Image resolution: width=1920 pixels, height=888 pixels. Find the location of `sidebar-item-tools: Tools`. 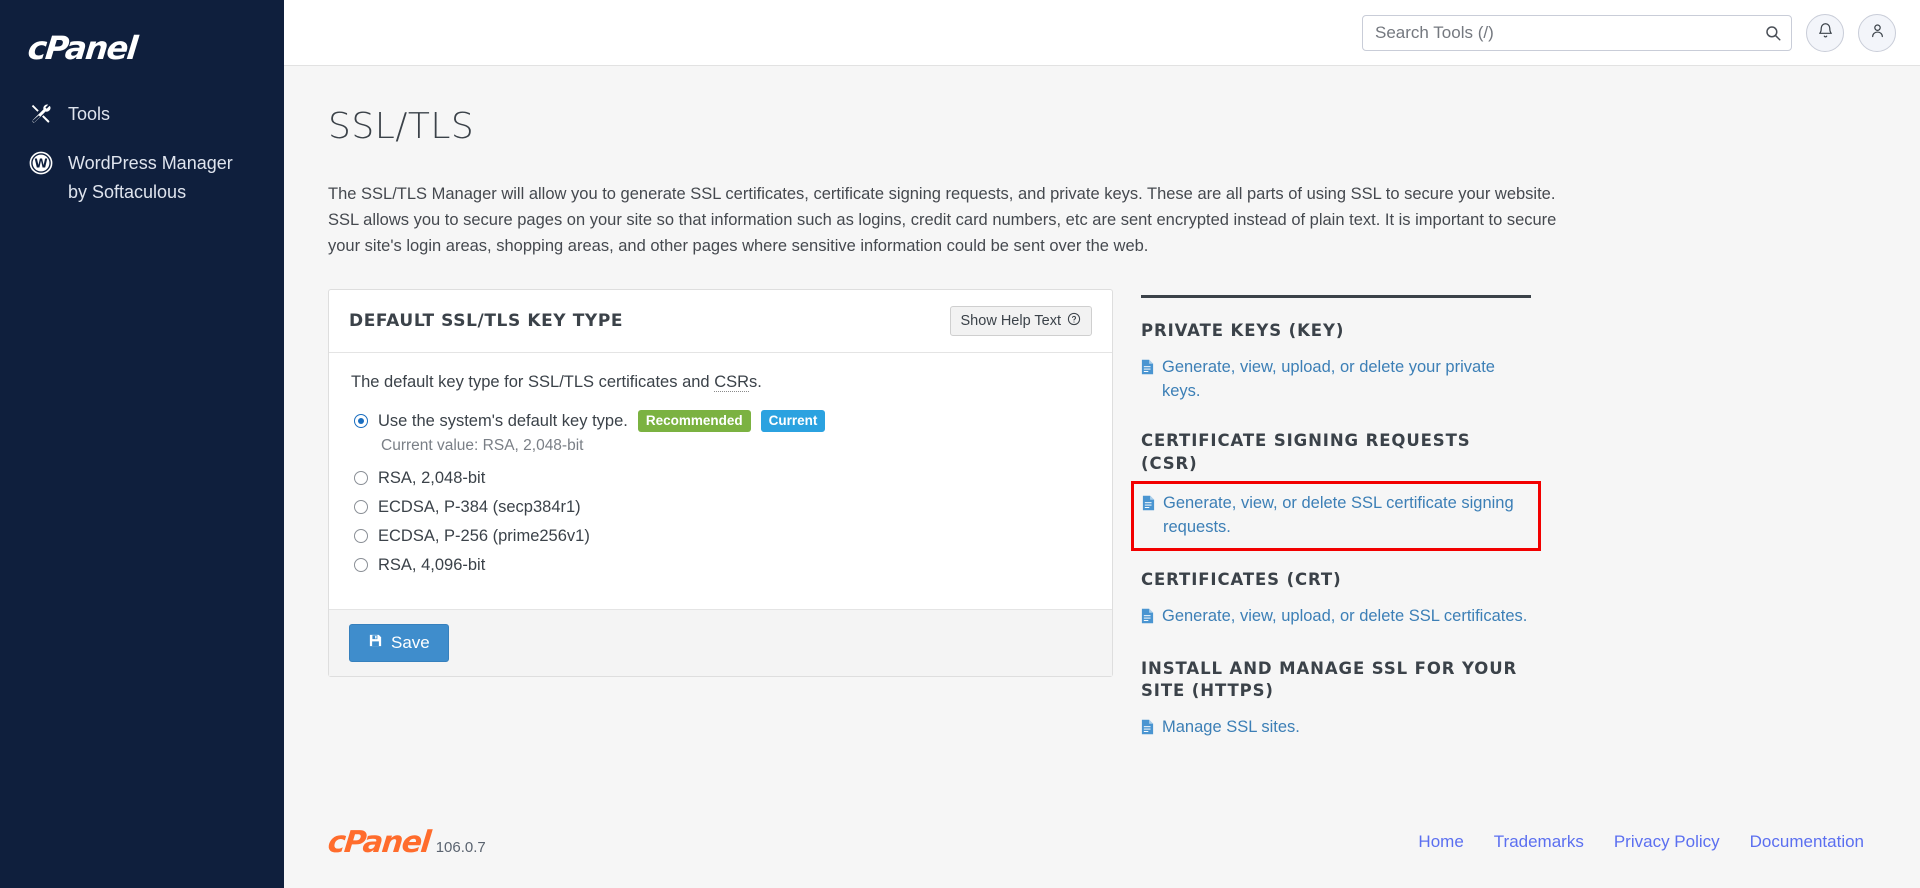

sidebar-item-tools: Tools is located at coordinates (142, 114).